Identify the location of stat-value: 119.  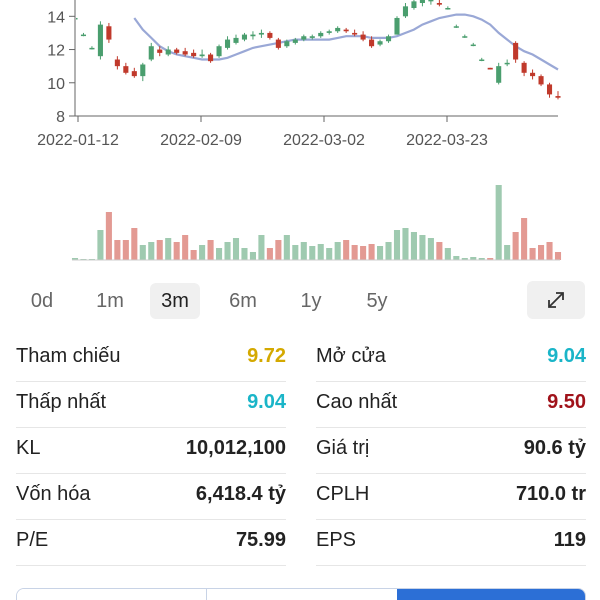
(569, 540).